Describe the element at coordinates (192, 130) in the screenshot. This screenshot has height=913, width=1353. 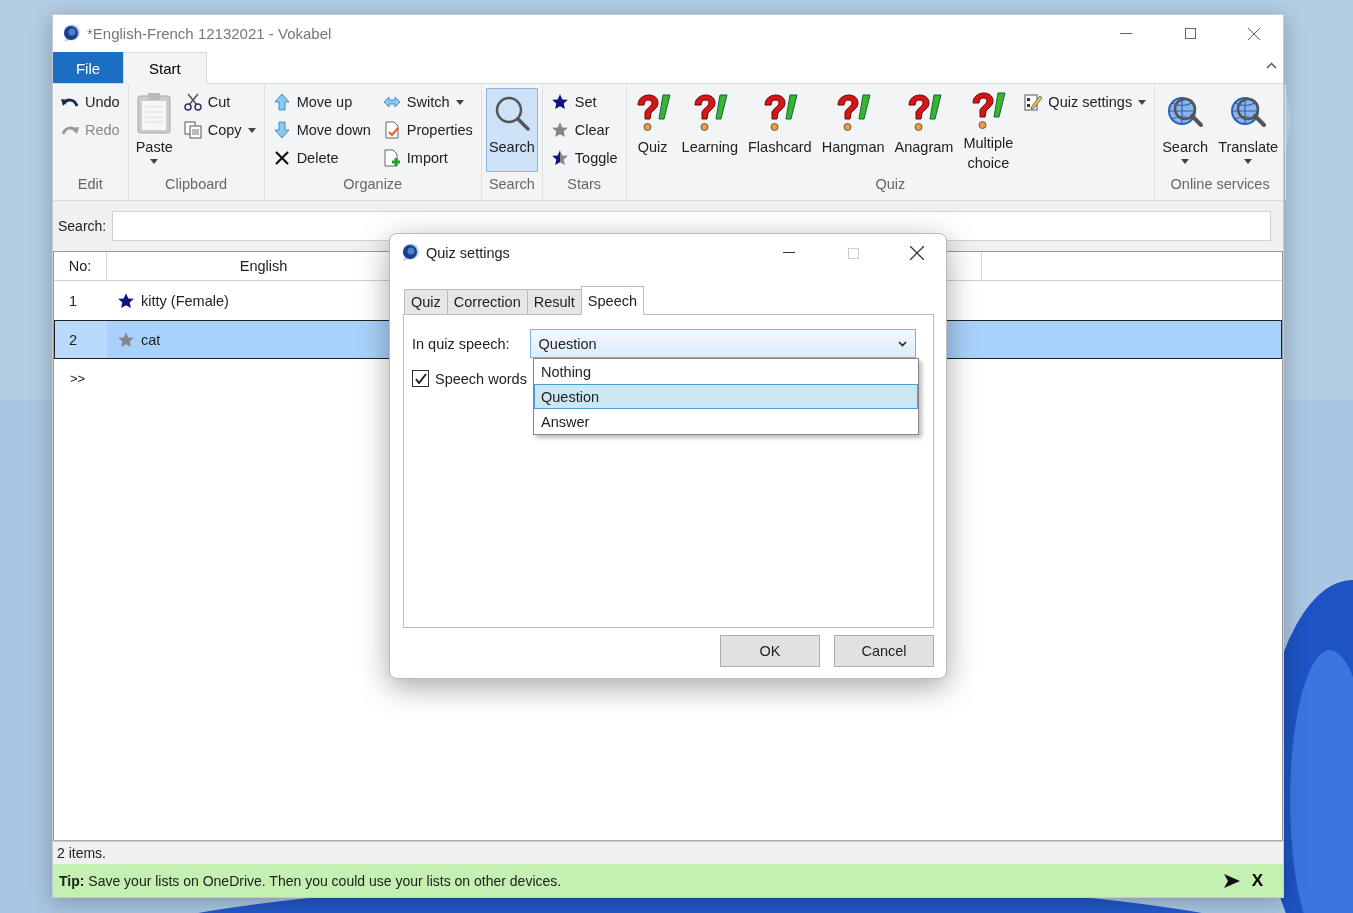
I see `copy-icon` at that location.